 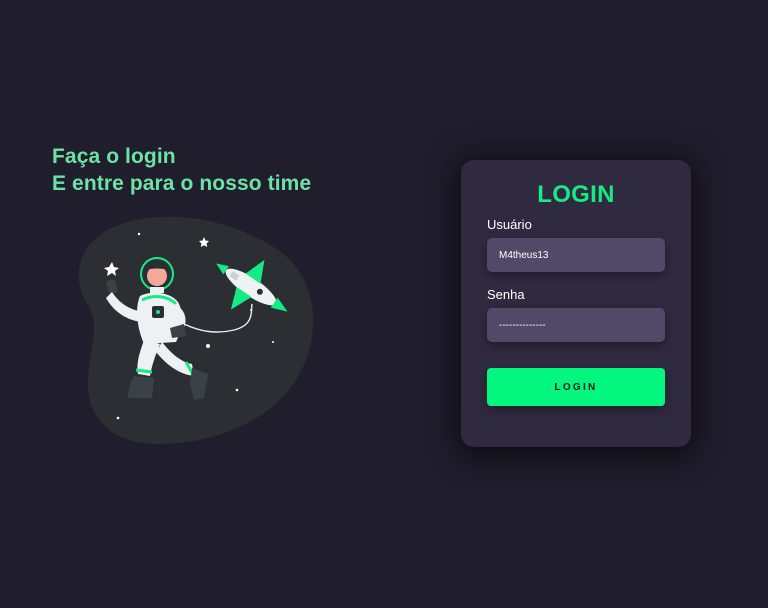 What do you see at coordinates (576, 255) in the screenshot?
I see `username-input` at bounding box center [576, 255].